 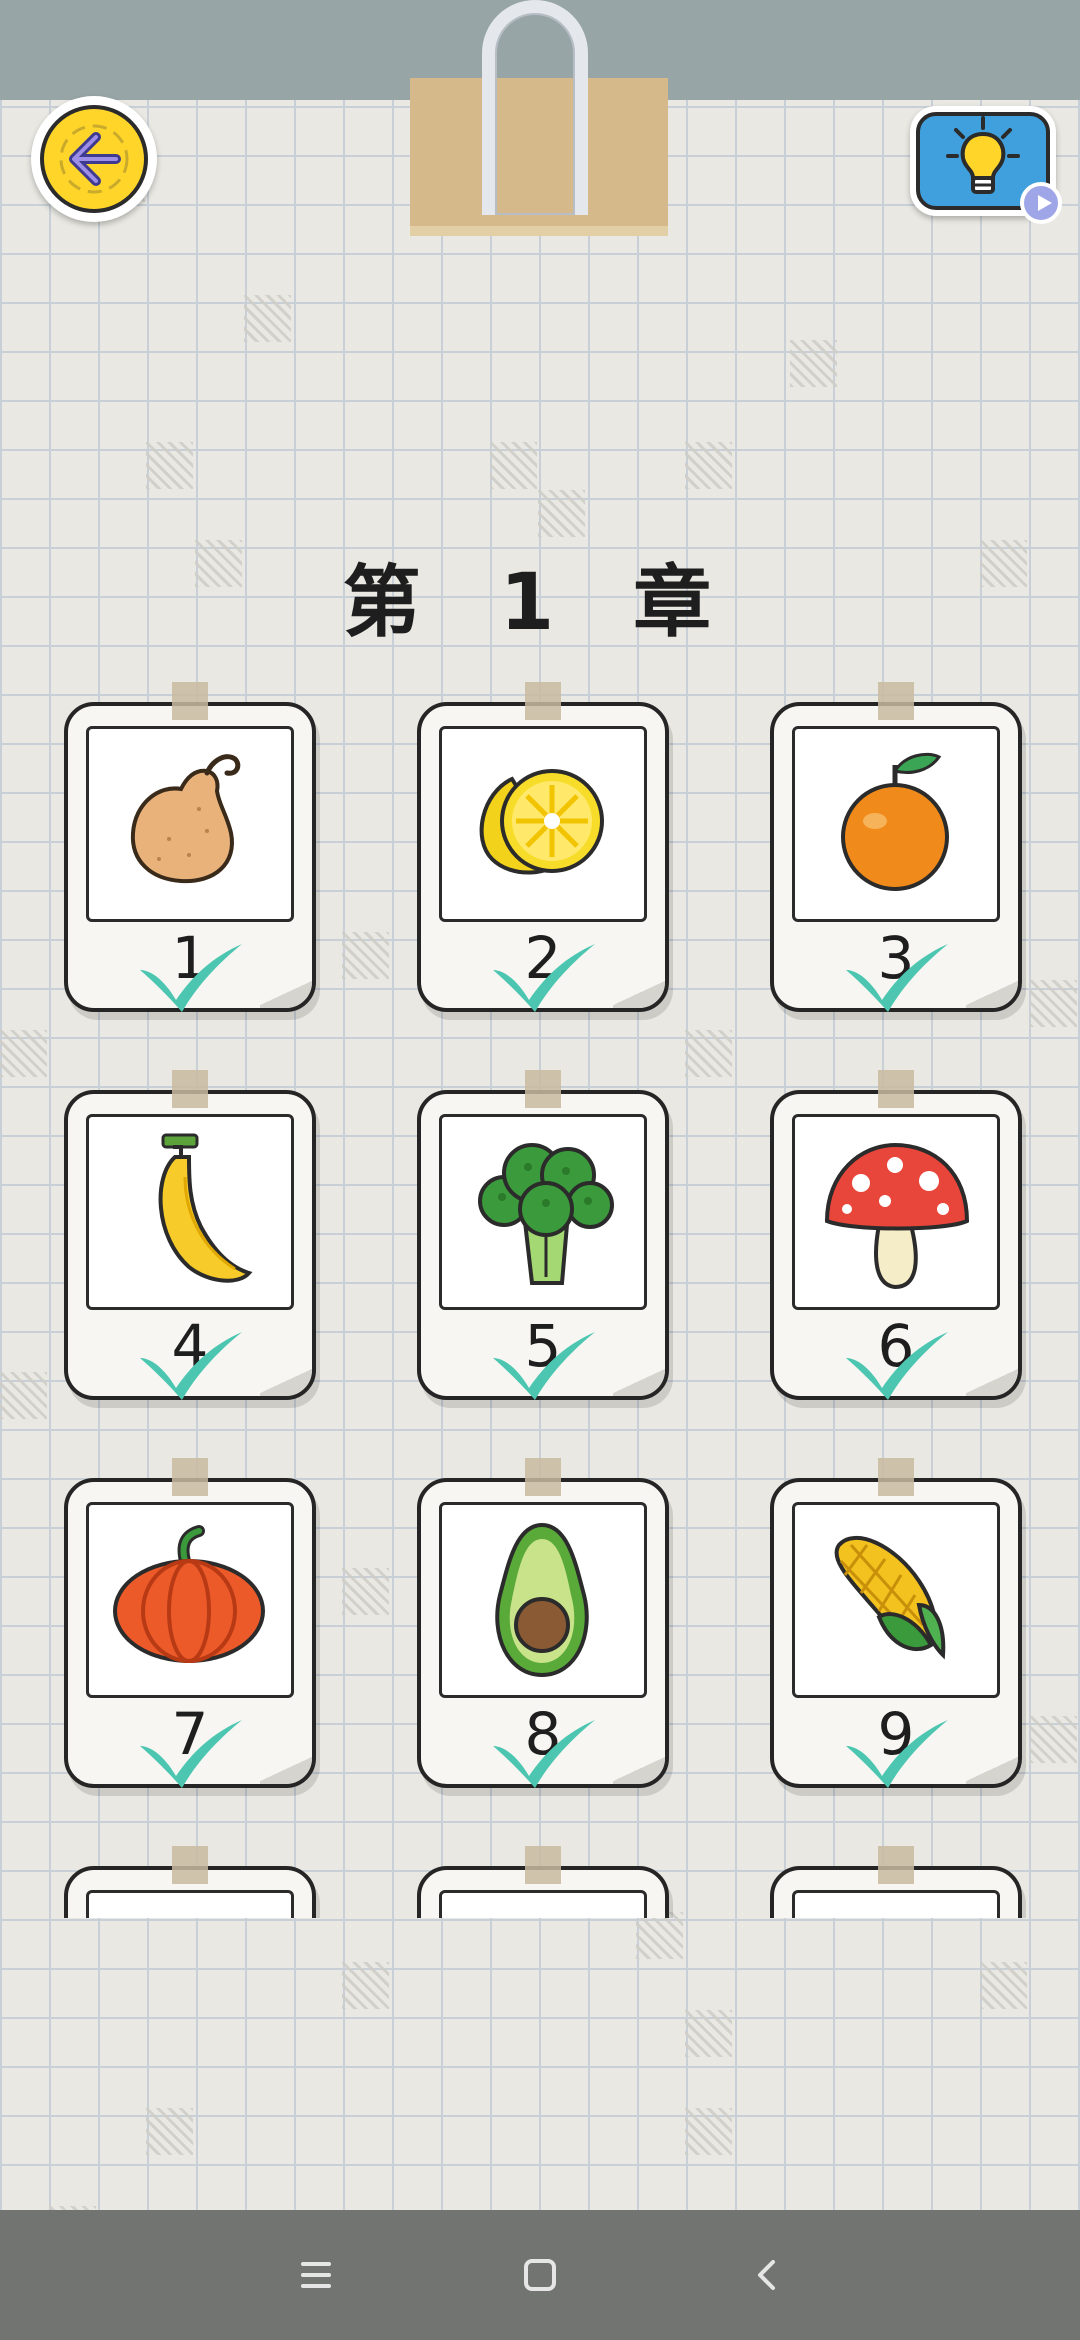 I want to click on level-card-8: 8, so click(x=543, y=1623).